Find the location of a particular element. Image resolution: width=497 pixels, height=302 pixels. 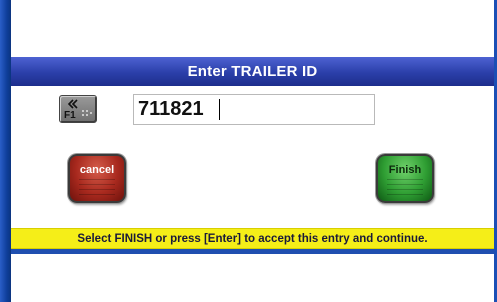

text-caret is located at coordinates (219, 109).